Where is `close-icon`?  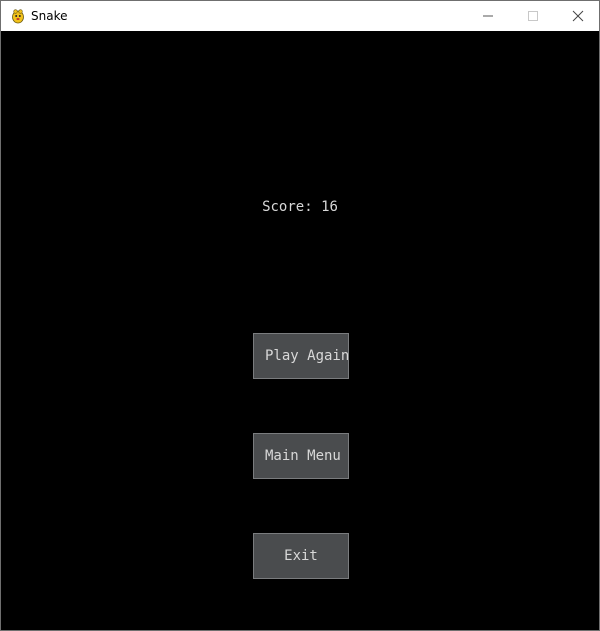 close-icon is located at coordinates (578, 16).